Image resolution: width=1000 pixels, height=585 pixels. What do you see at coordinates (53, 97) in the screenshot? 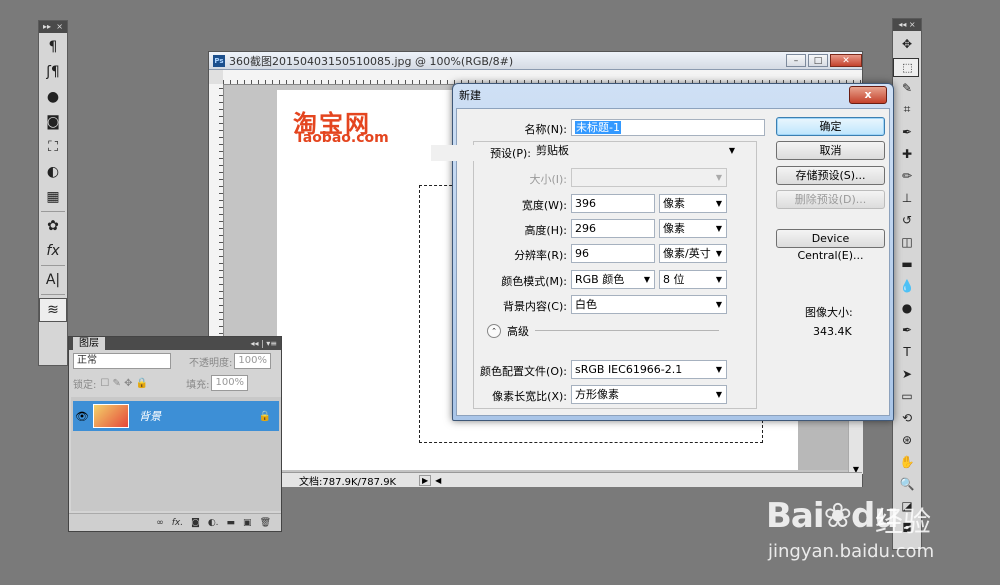
I see `3d-sphere-icon: ●` at bounding box center [53, 97].